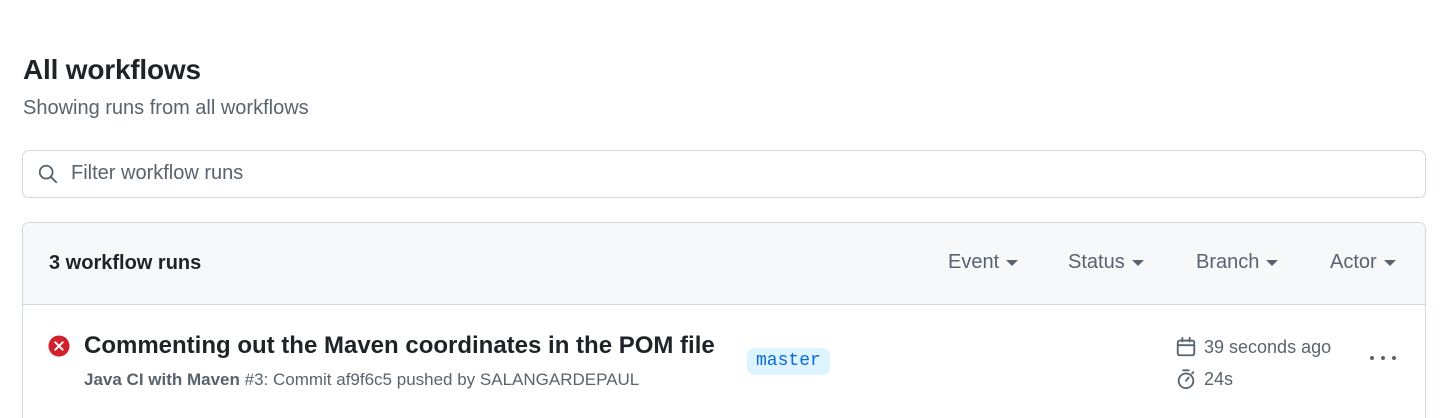 The image size is (1442, 418). I want to click on x-circle-fill-icon, so click(59, 346).